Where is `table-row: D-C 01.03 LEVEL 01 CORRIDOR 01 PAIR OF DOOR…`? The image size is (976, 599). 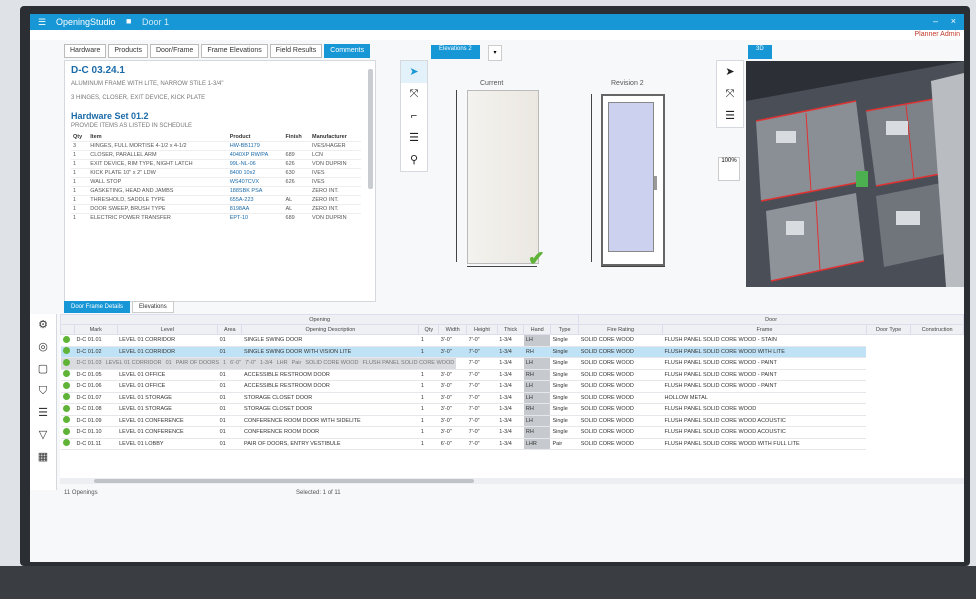 table-row: D-C 01.03 LEVEL 01 CORRIDOR 01 PAIR OF DOOR… is located at coordinates (258, 364).